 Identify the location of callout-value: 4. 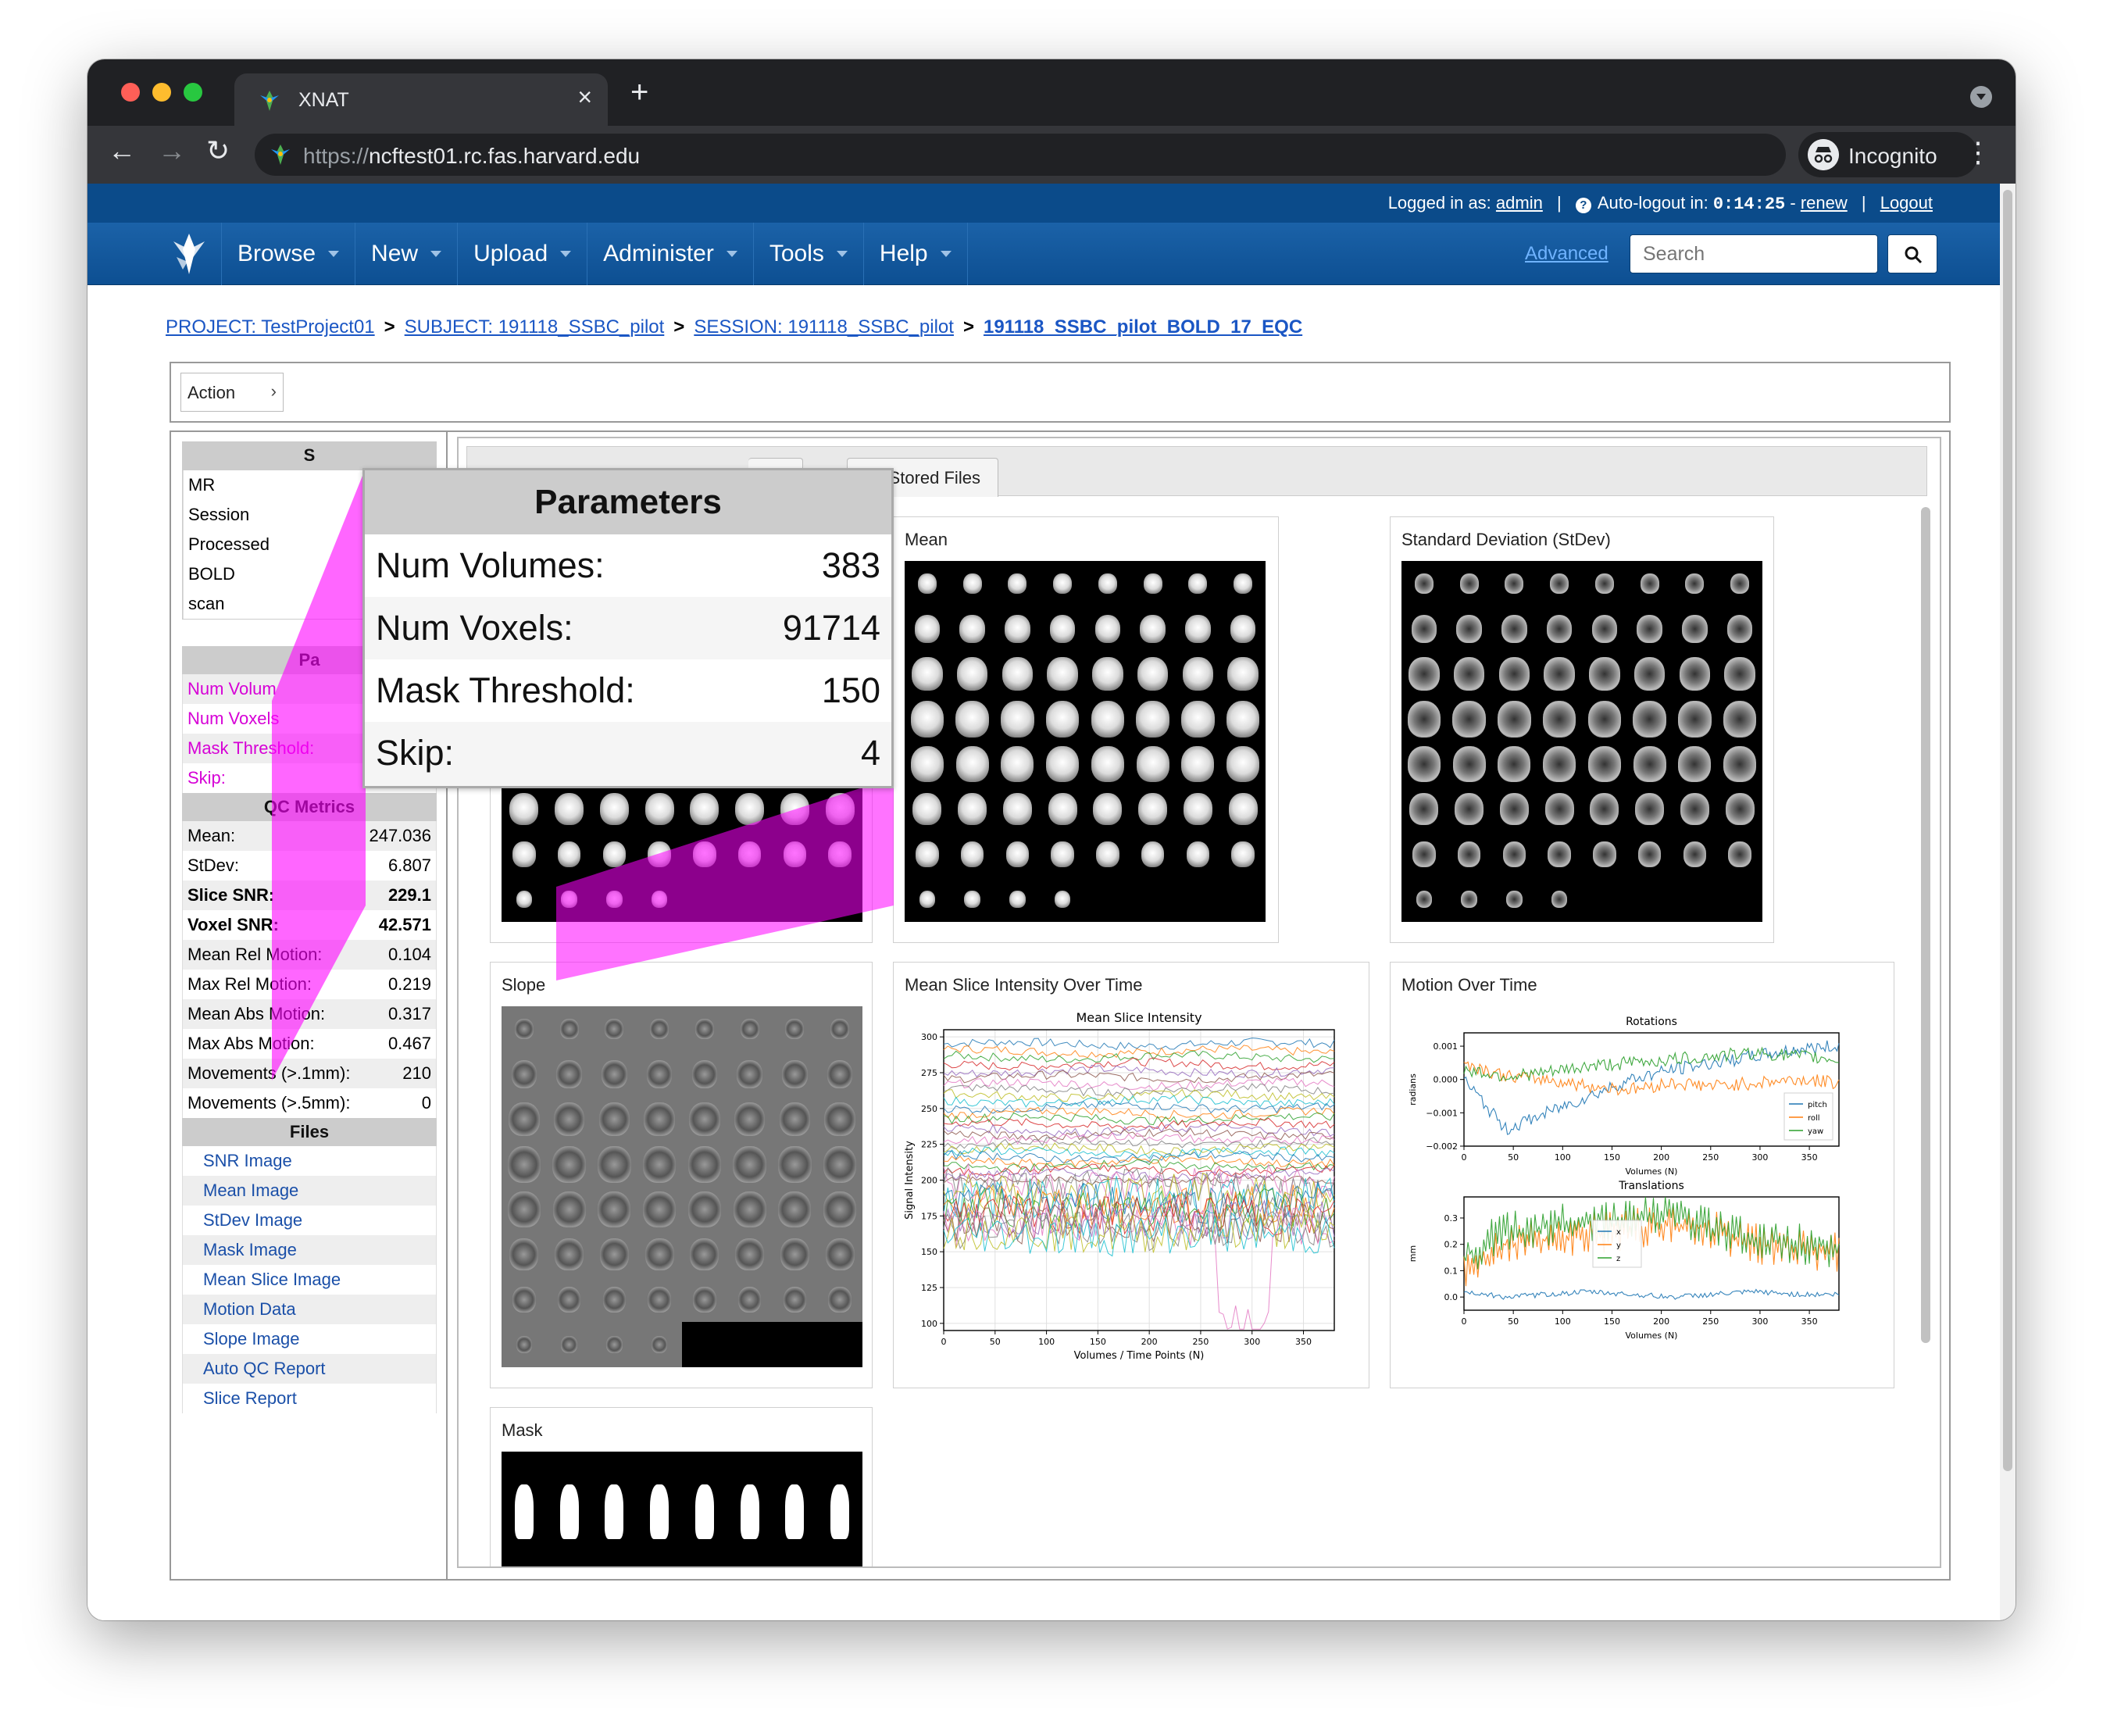
(870, 753).